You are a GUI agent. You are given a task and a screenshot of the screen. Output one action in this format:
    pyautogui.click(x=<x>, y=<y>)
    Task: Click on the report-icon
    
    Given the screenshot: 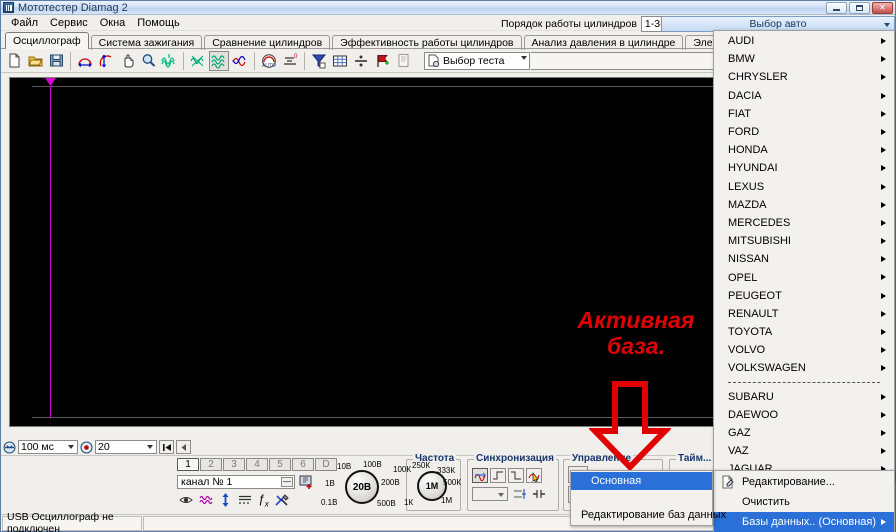 What is the action you would take?
    pyautogui.click(x=403, y=61)
    